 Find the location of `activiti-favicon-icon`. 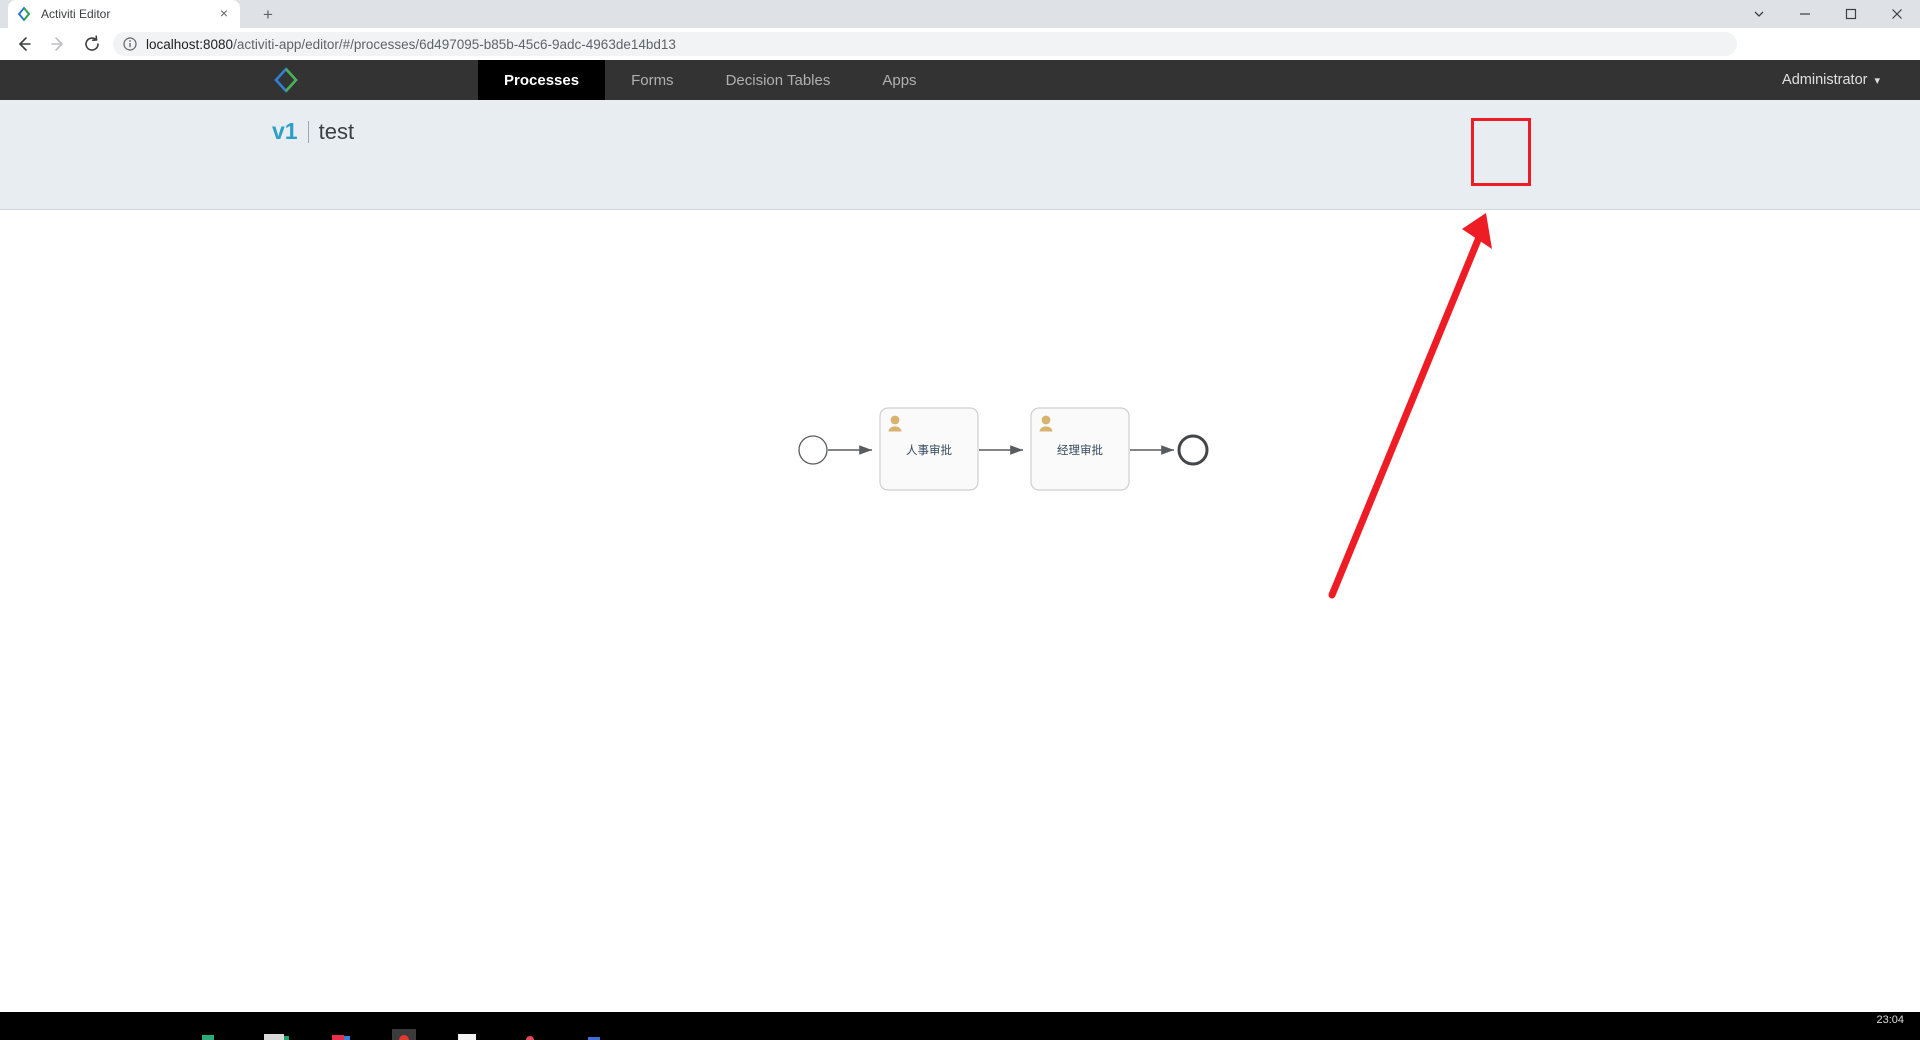

activiti-favicon-icon is located at coordinates (24, 14).